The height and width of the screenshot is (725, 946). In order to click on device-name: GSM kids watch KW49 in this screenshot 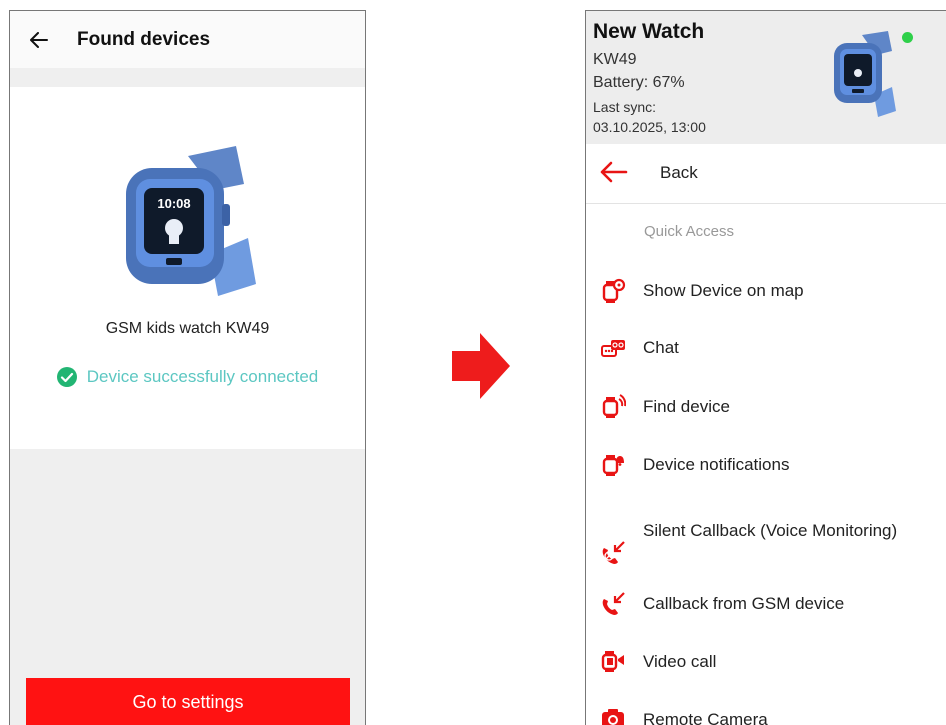, I will do `click(187, 328)`.